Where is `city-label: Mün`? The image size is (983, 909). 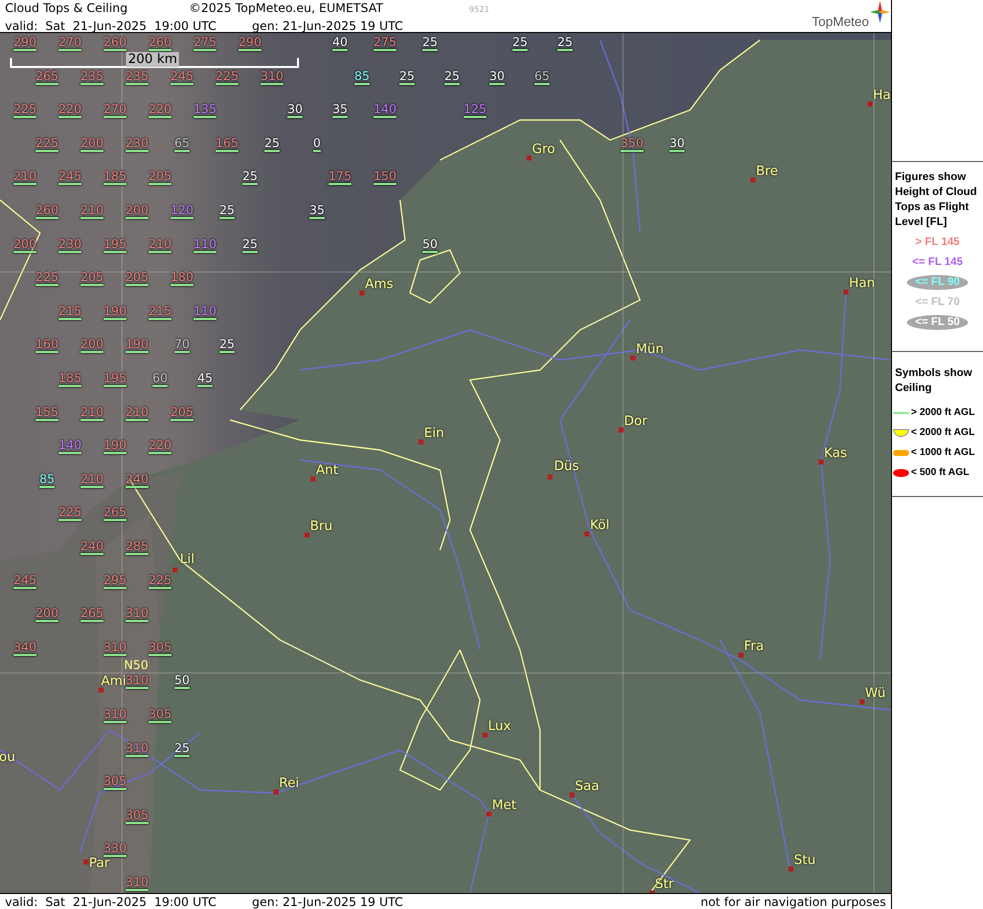
city-label: Mün is located at coordinates (650, 349).